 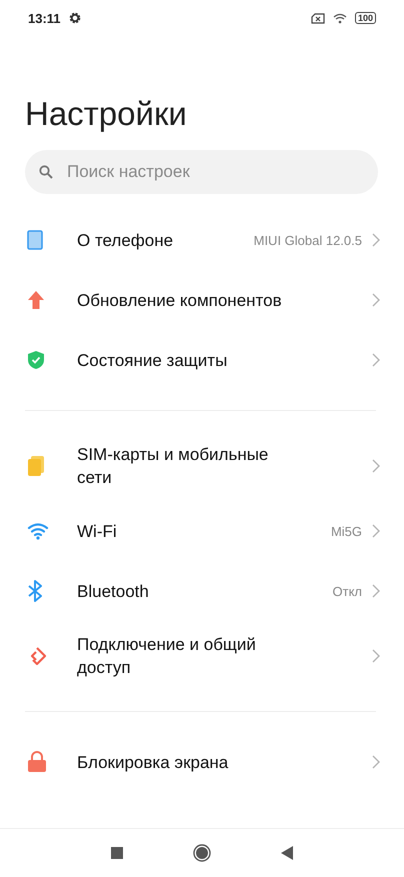 I want to click on settings-item: Блокировка экрана, so click(x=202, y=762).